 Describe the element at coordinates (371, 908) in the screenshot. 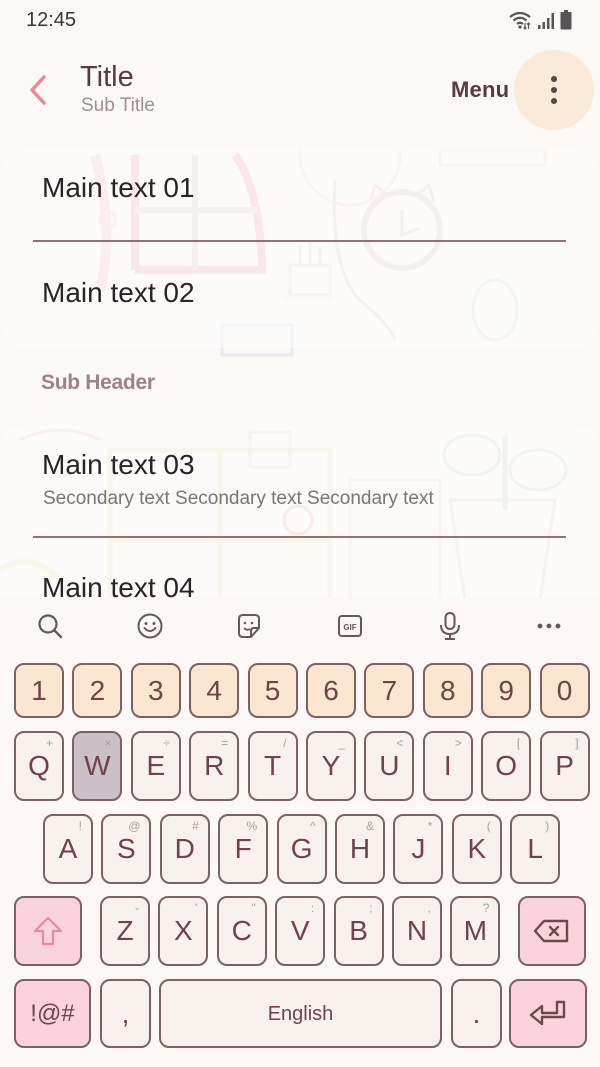

I see `key-hint: ;` at that location.